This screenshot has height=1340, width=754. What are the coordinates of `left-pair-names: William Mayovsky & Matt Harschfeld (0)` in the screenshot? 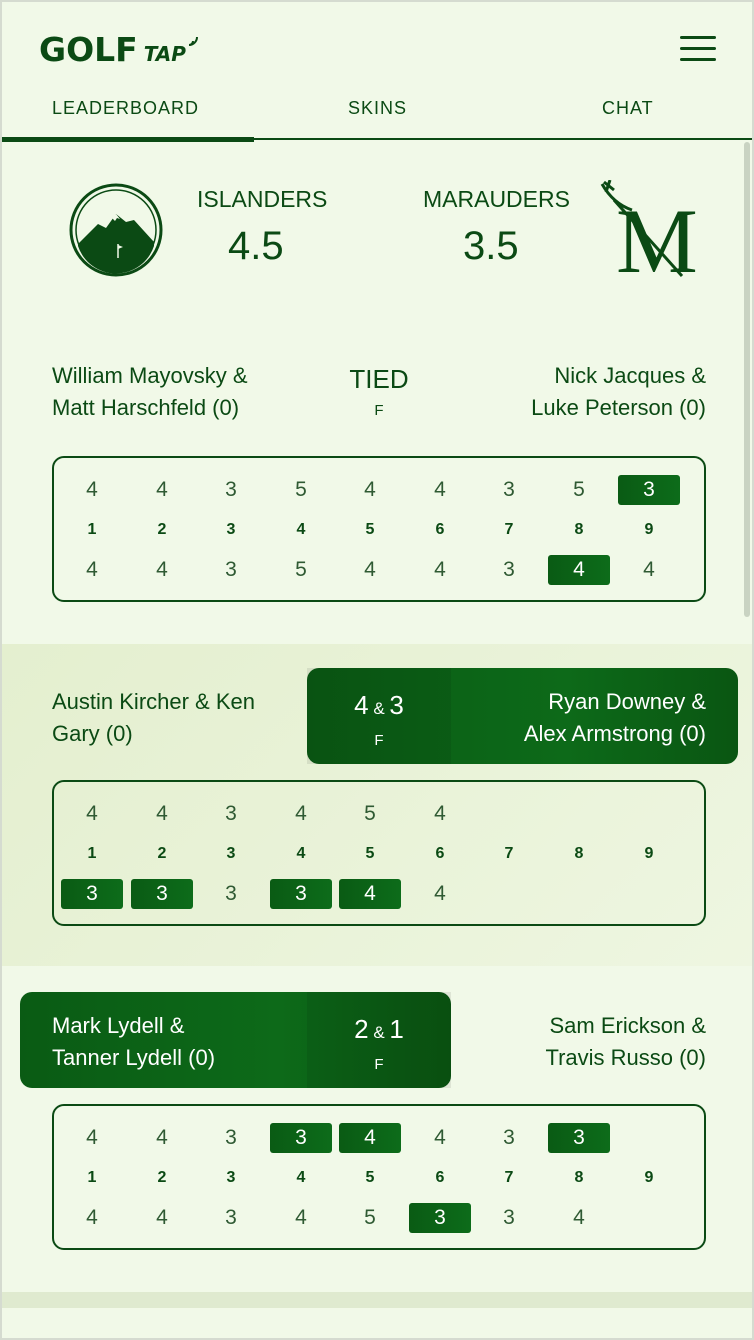 It's located at (150, 392).